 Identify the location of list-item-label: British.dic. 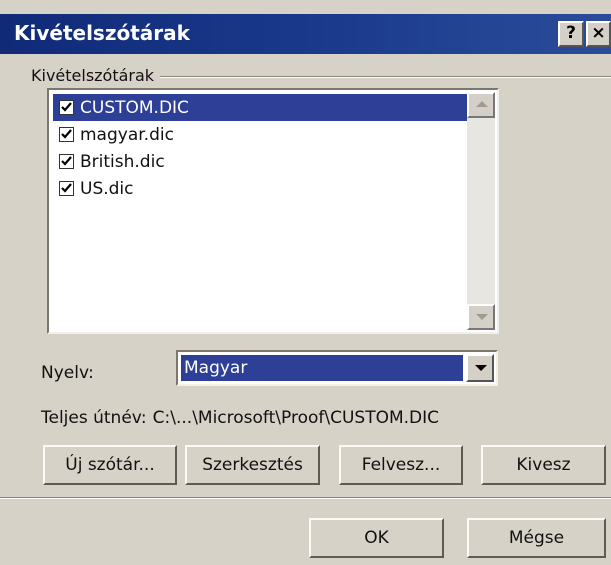
(122, 161).